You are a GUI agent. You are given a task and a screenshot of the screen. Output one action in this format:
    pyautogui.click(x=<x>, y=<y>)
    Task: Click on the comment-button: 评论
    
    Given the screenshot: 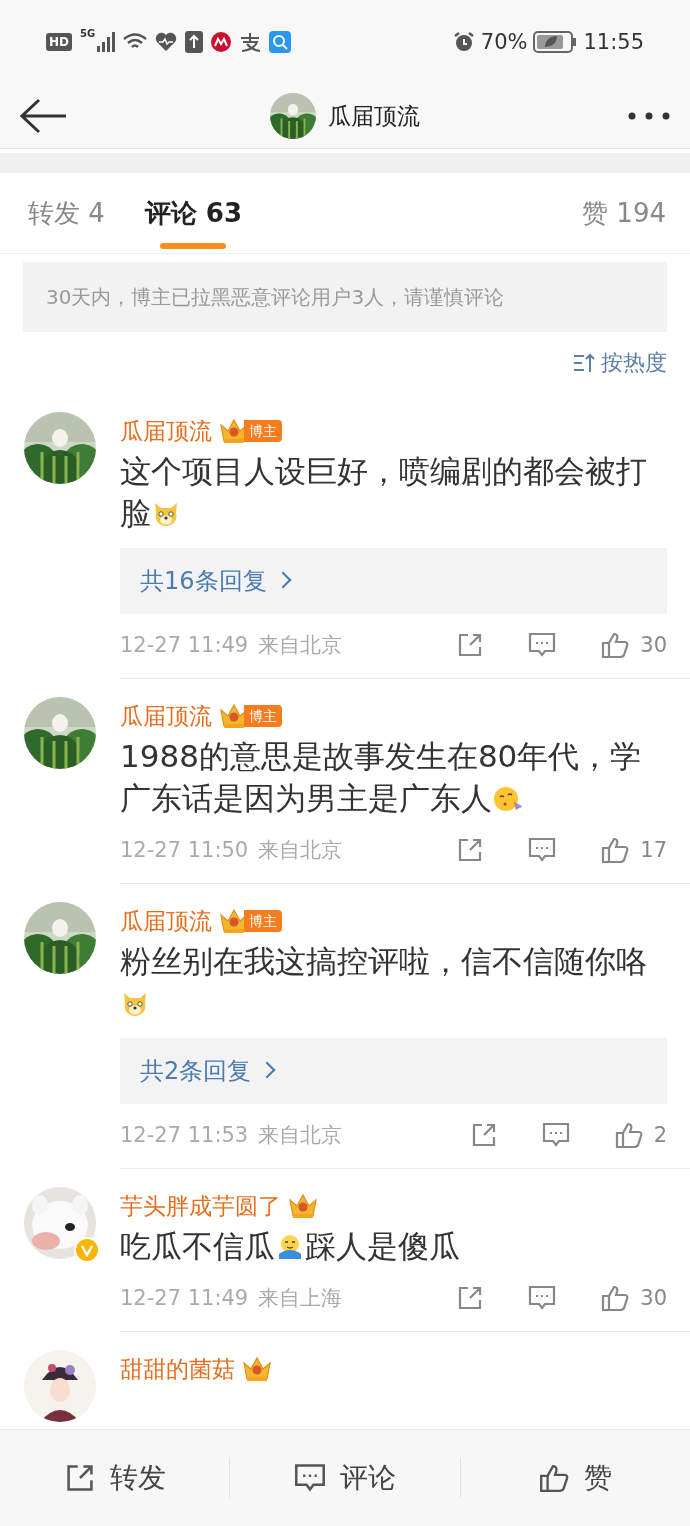 What is the action you would take?
    pyautogui.click(x=345, y=1478)
    